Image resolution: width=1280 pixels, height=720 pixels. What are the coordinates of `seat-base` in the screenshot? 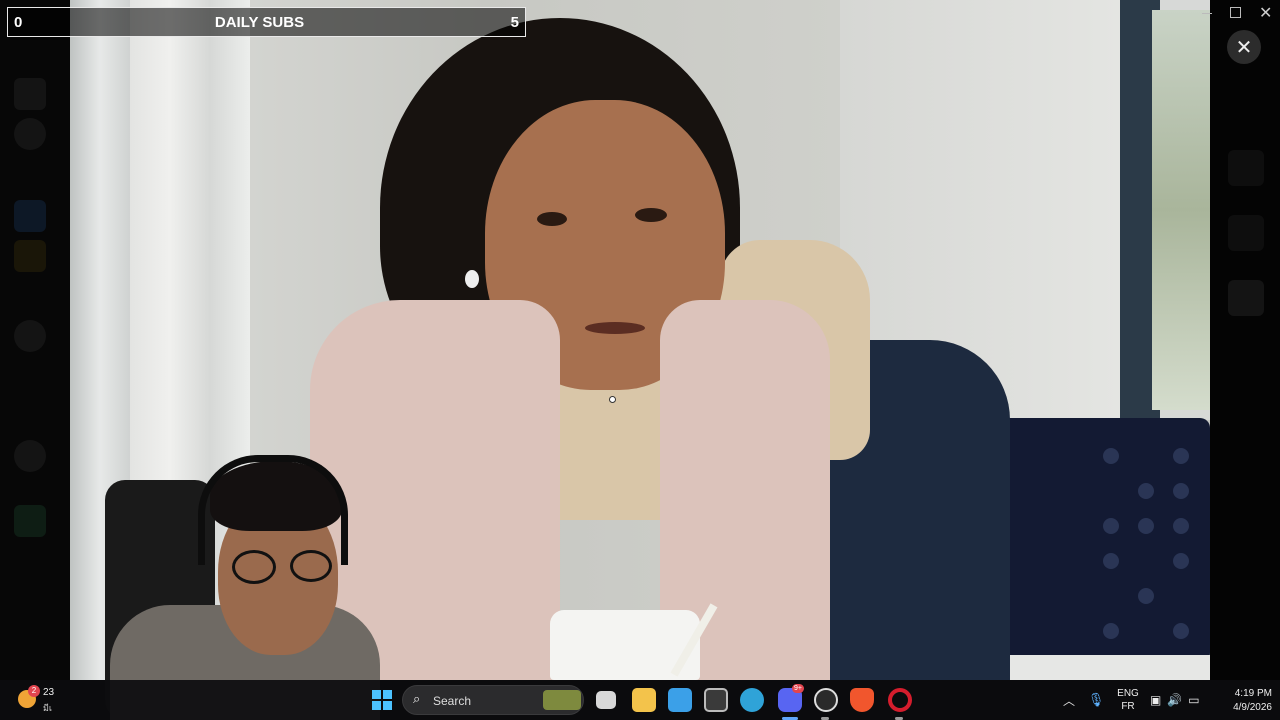 It's located at (1097, 667).